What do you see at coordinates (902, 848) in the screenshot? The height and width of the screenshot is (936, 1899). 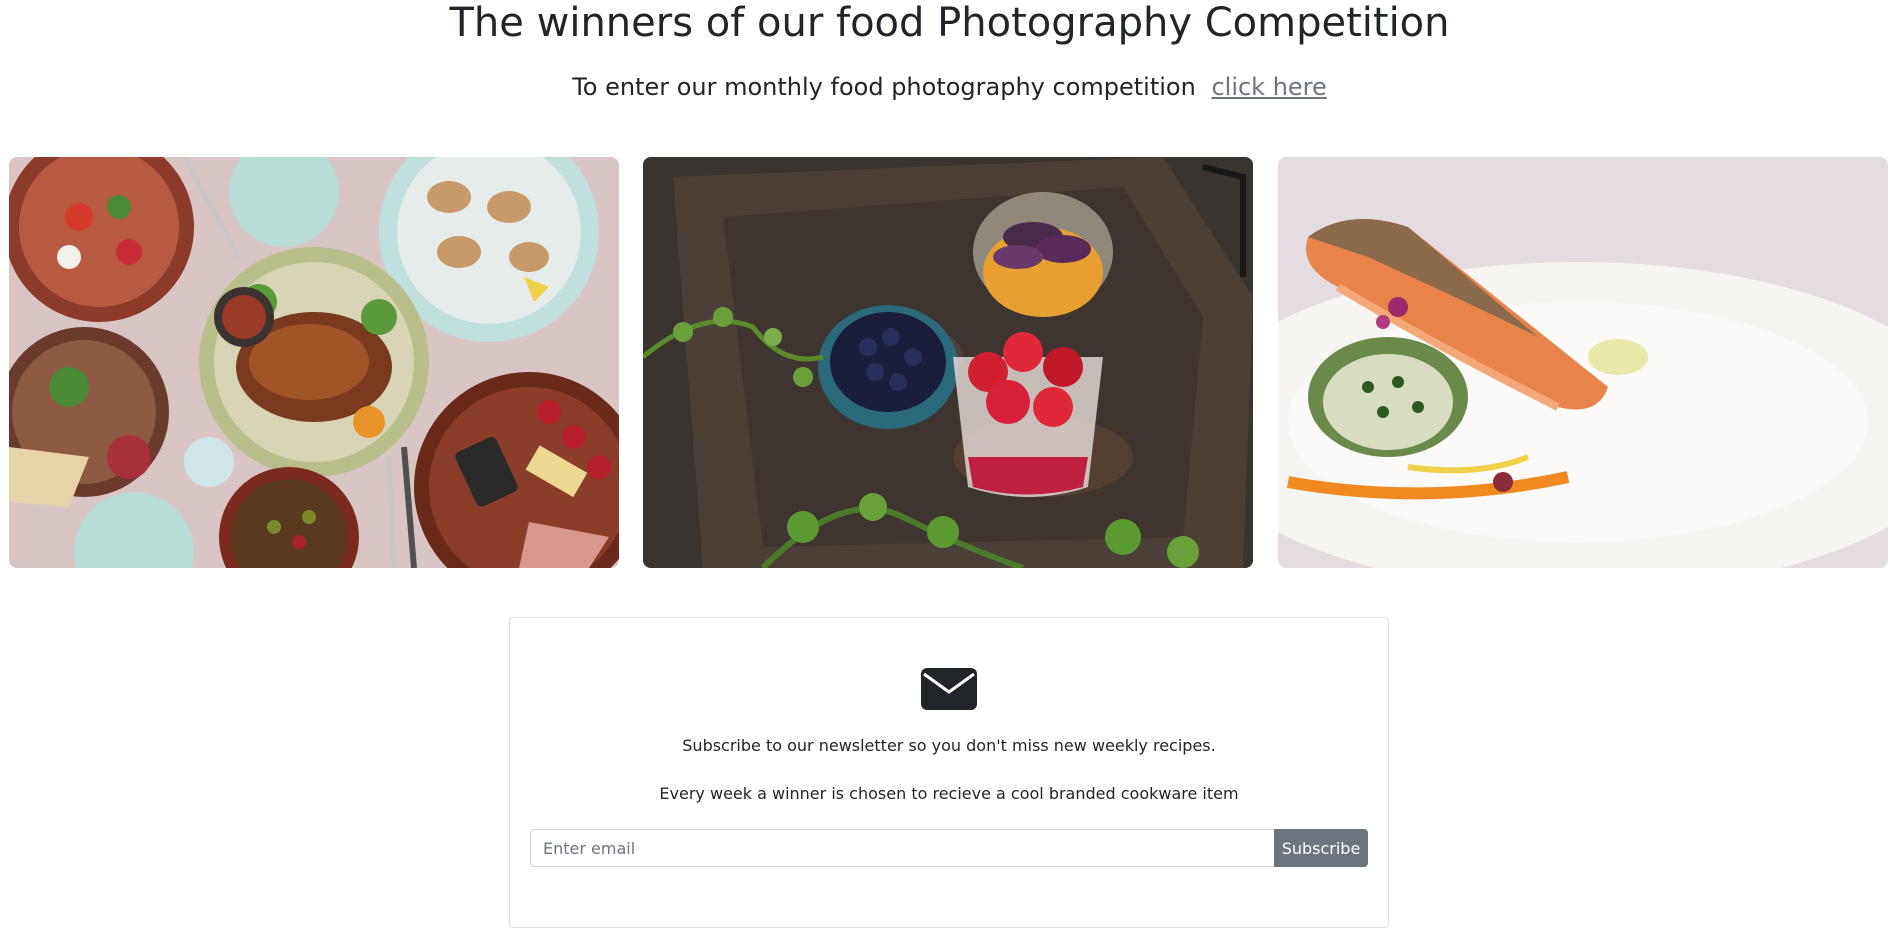 I see `email-input` at bounding box center [902, 848].